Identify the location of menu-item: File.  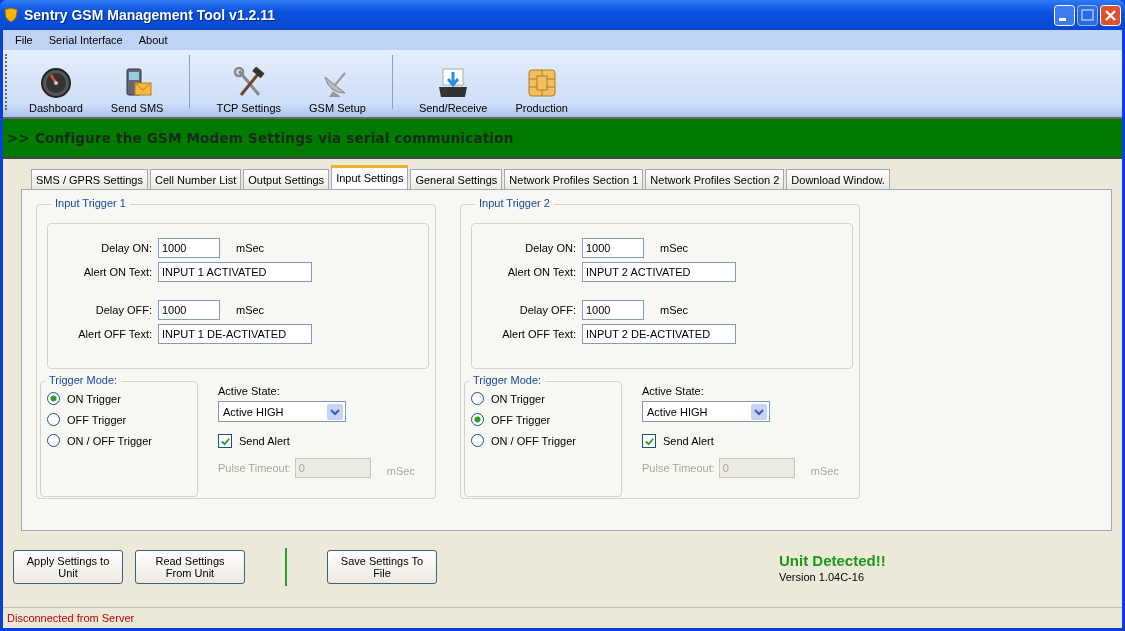
(24, 40).